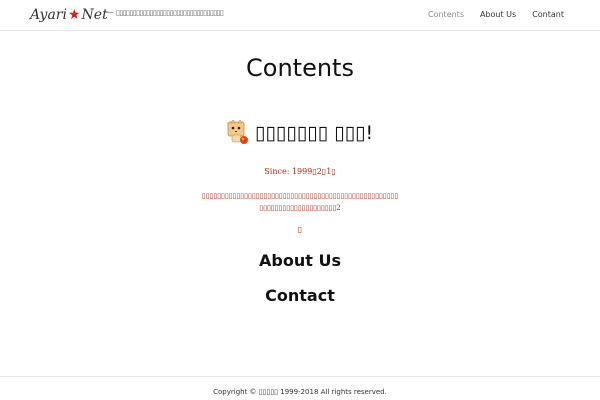 Image resolution: width=600 pixels, height=400 pixels. Describe the element at coordinates (300, 68) in the screenshot. I see `page-title: Contents` at that location.